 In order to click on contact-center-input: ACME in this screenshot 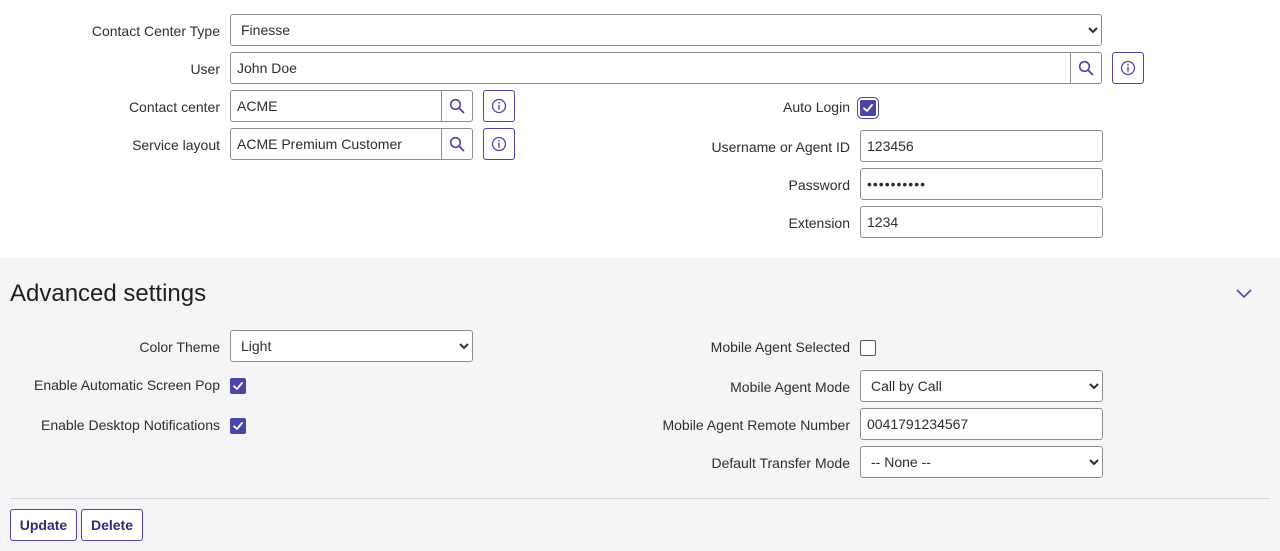, I will do `click(336, 106)`.